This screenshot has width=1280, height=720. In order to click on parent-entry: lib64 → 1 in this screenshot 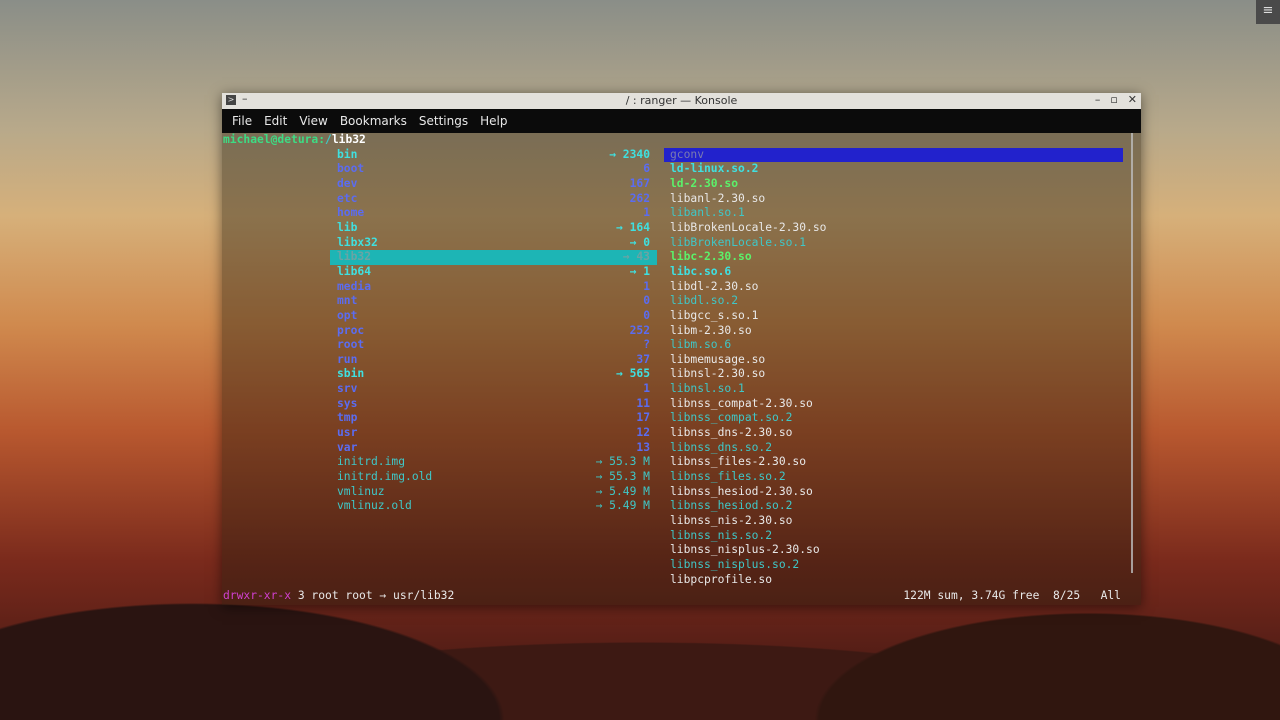, I will do `click(493, 272)`.